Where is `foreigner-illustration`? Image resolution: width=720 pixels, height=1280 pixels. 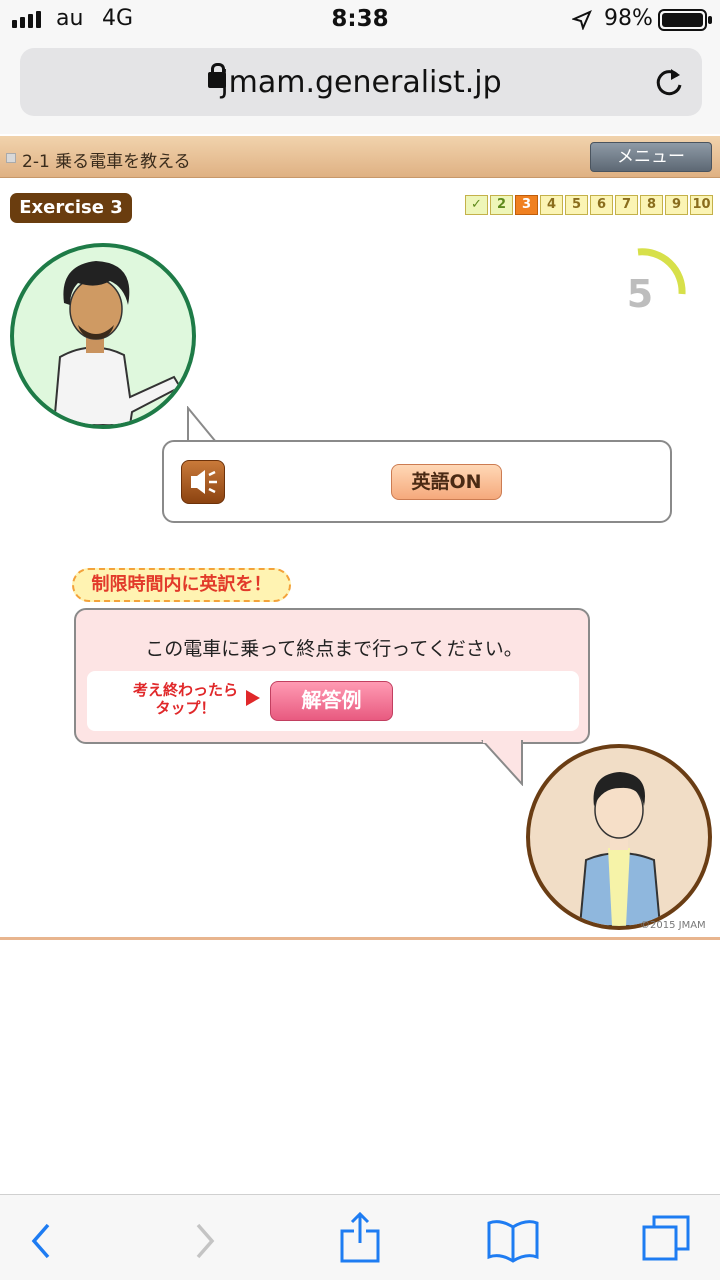 foreigner-illustration is located at coordinates (117, 343).